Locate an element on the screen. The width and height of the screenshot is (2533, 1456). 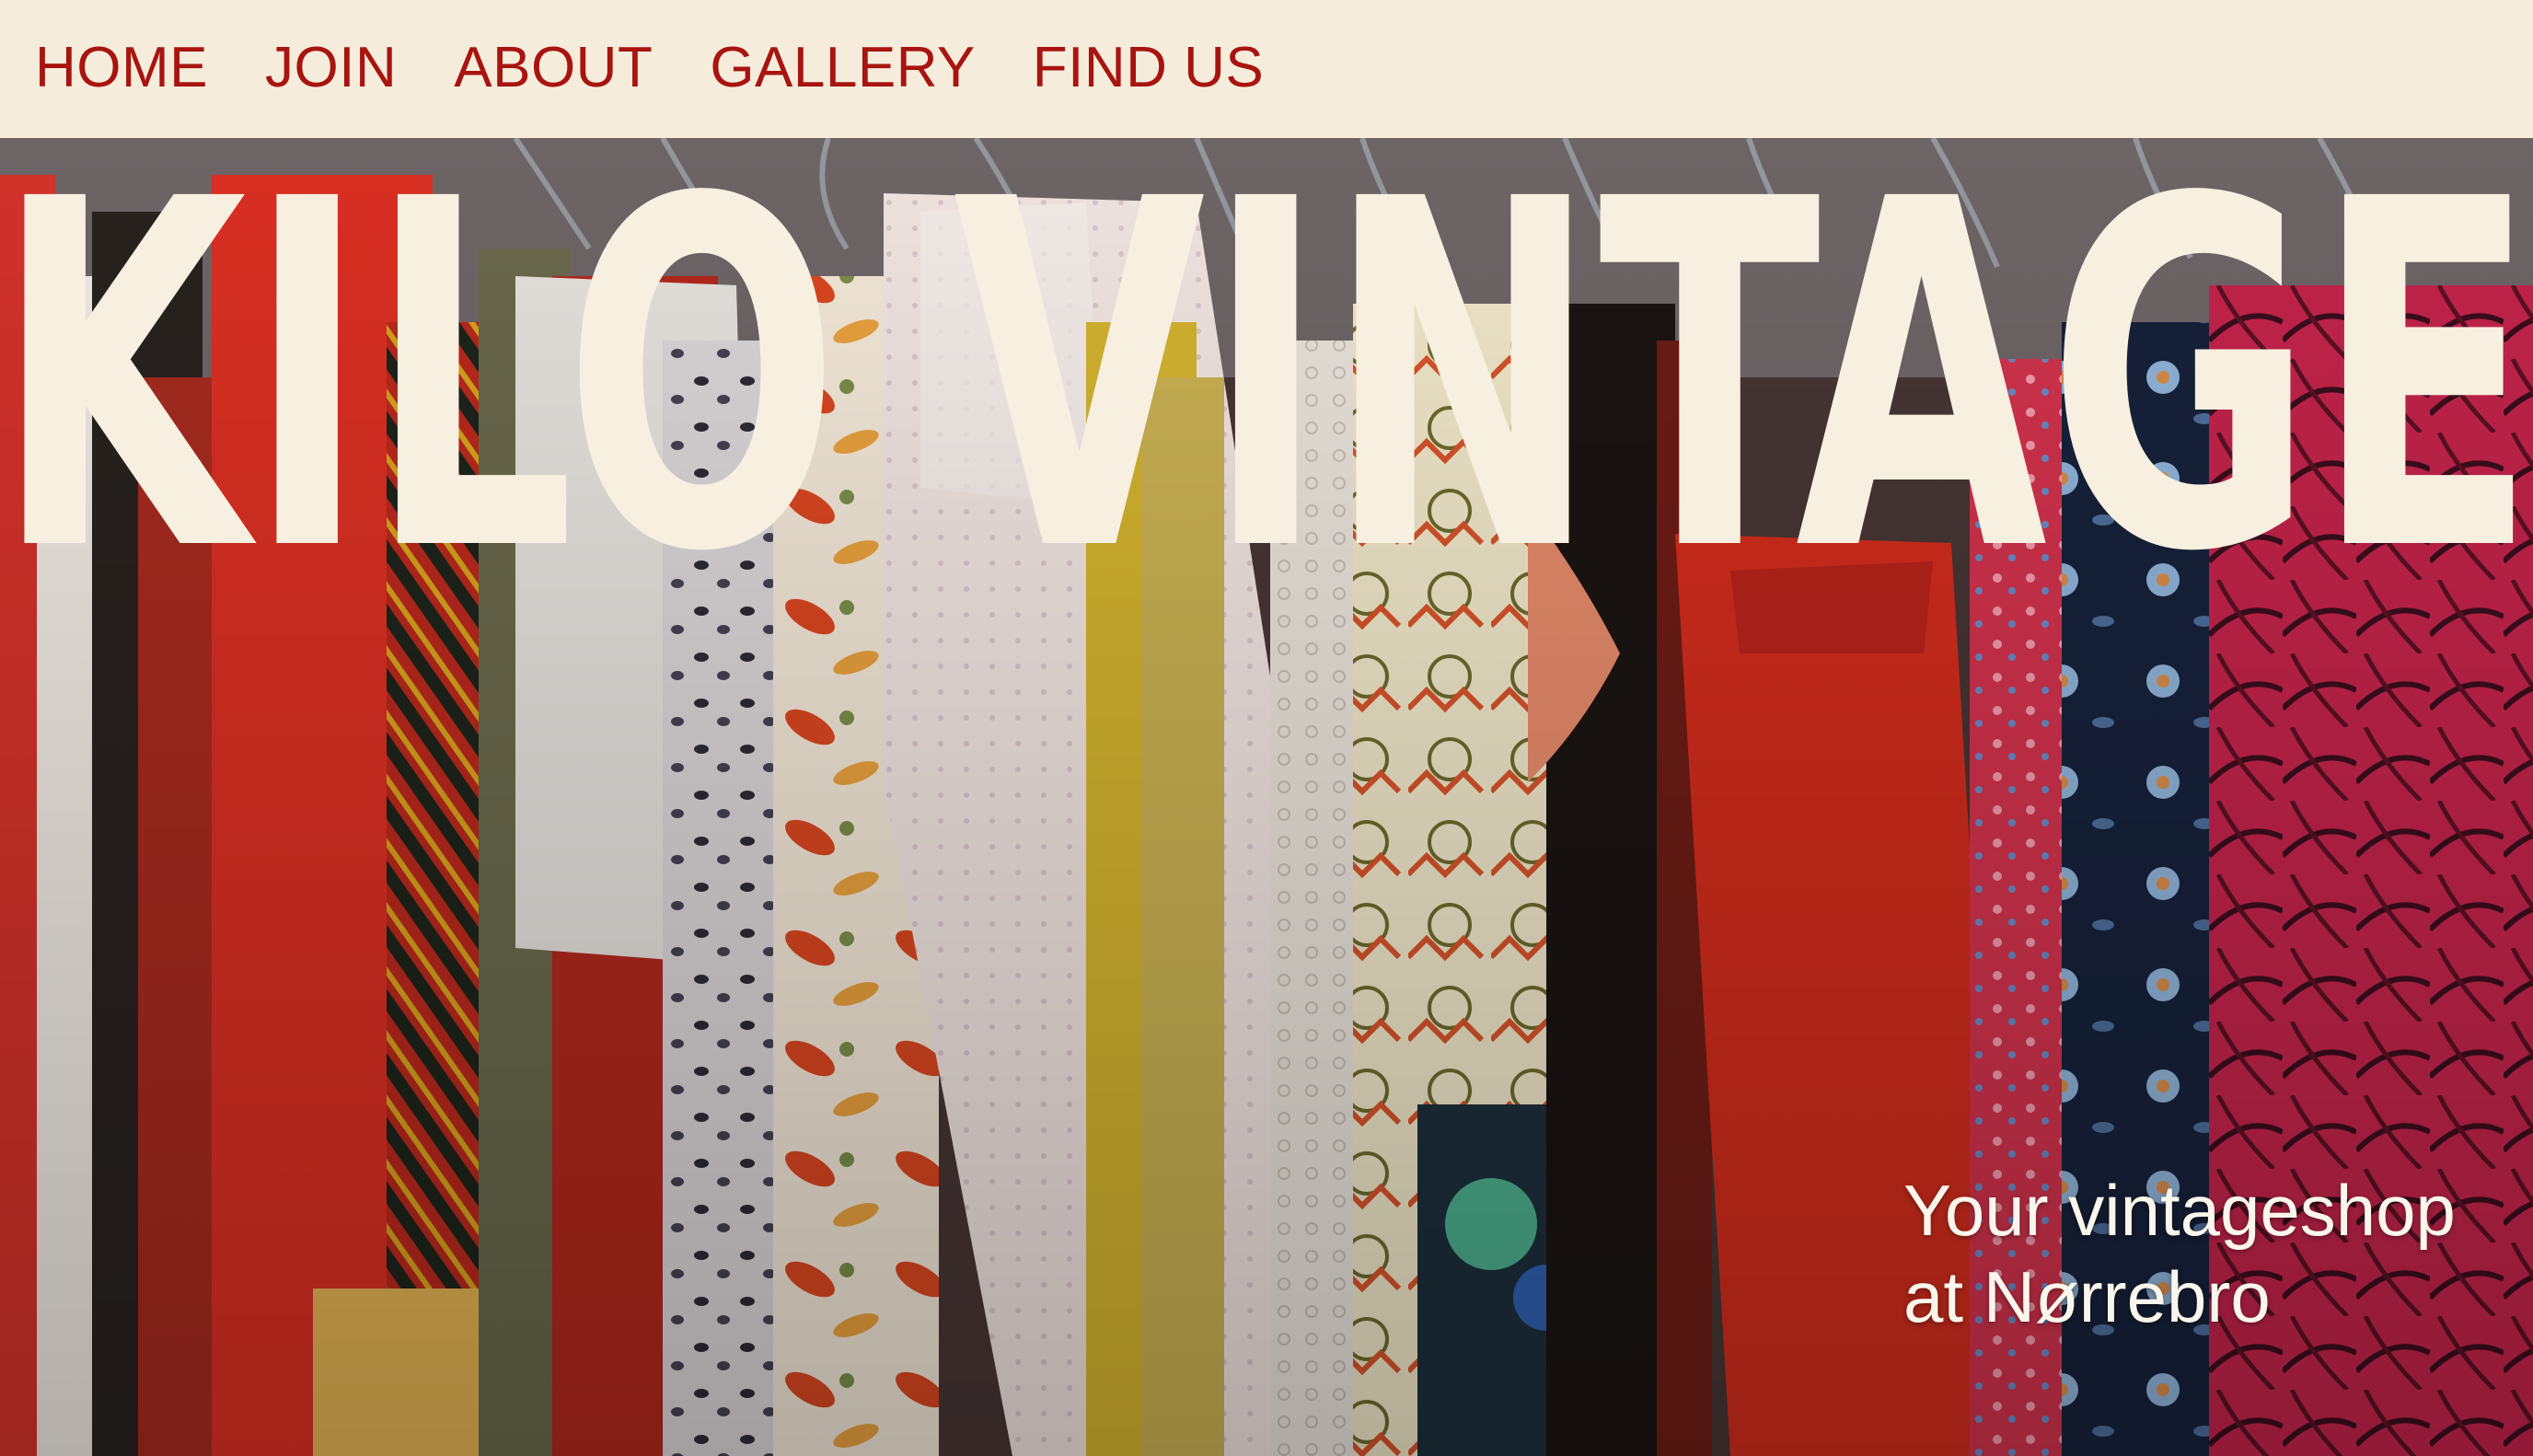
top-nav-bar: HOME JOIN ABOUT GALLERY FIND US is located at coordinates (1267, 69).